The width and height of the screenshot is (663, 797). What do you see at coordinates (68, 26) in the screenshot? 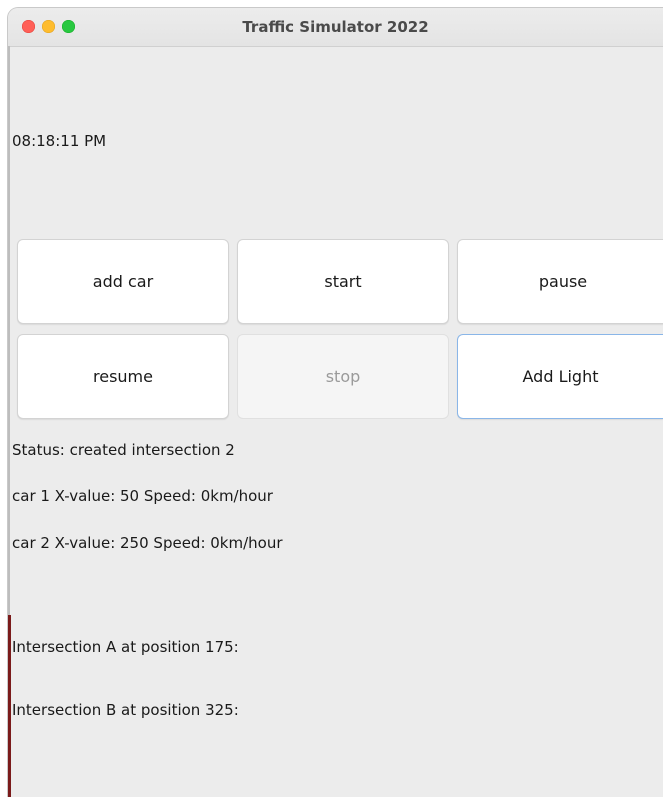
I see `maximize-icon` at bounding box center [68, 26].